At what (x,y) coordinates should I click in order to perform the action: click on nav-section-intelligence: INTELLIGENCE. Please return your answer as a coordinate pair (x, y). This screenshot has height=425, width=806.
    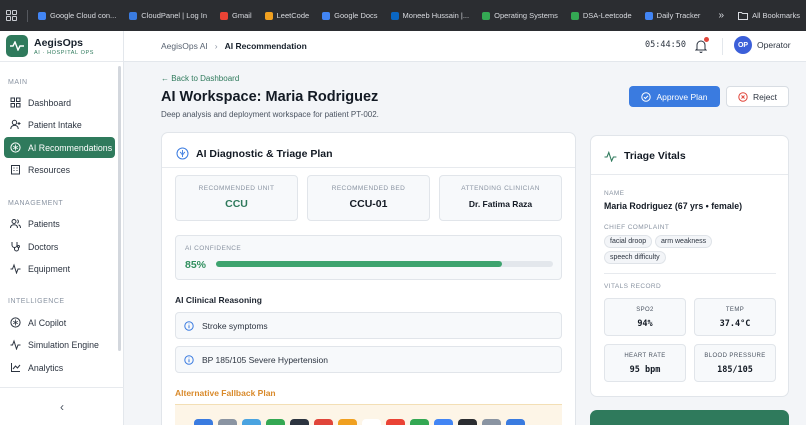
    Looking at the image, I should click on (36, 301).